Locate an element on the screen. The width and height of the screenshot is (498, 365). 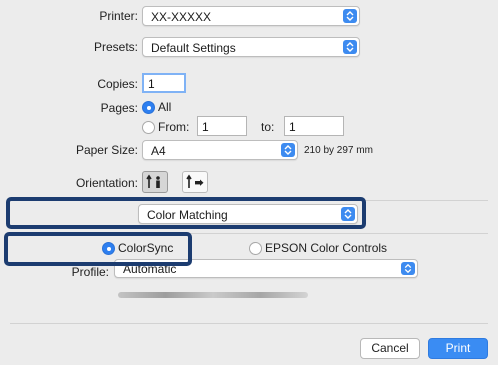
paper-size-label: Paper Size: is located at coordinates (106, 150).